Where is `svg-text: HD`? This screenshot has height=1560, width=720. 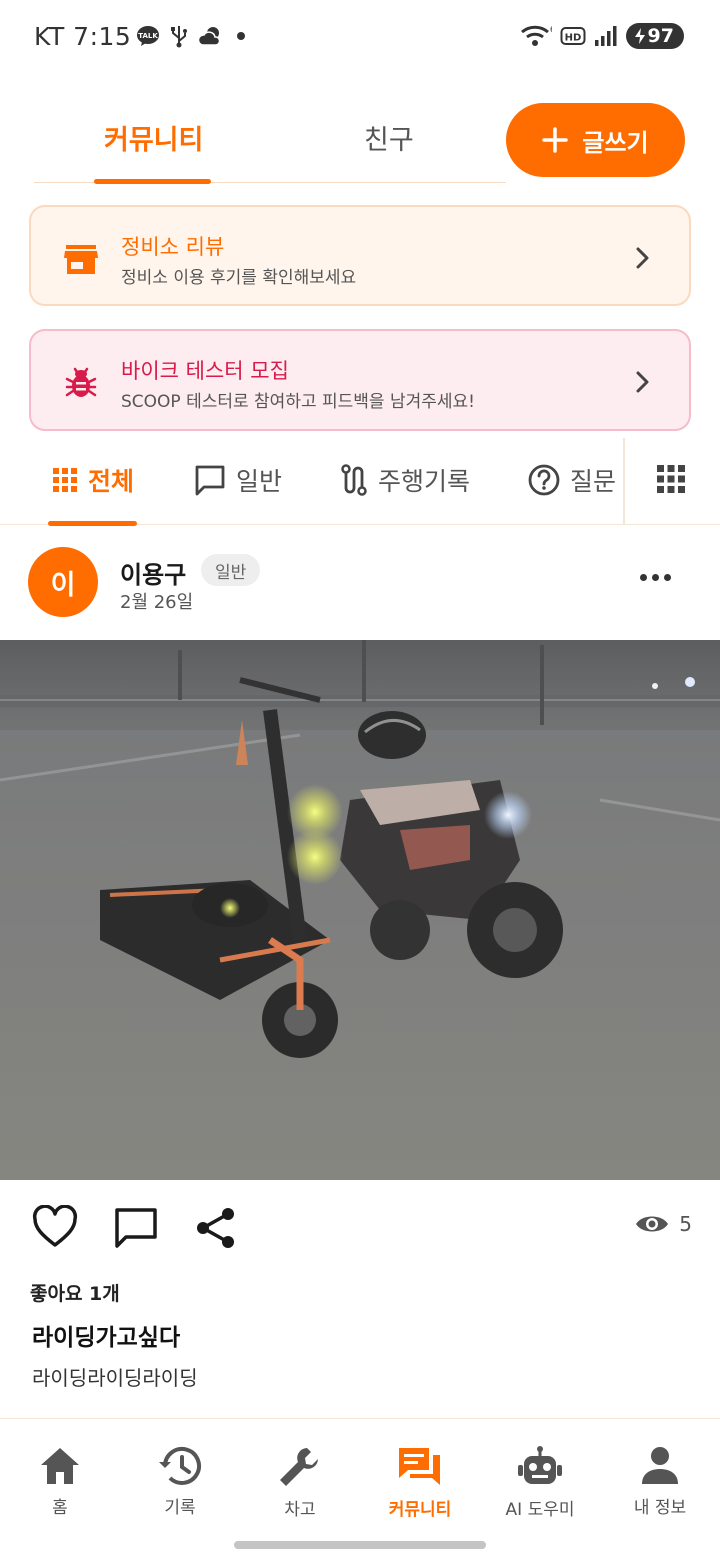
svg-text: HD is located at coordinates (572, 38).